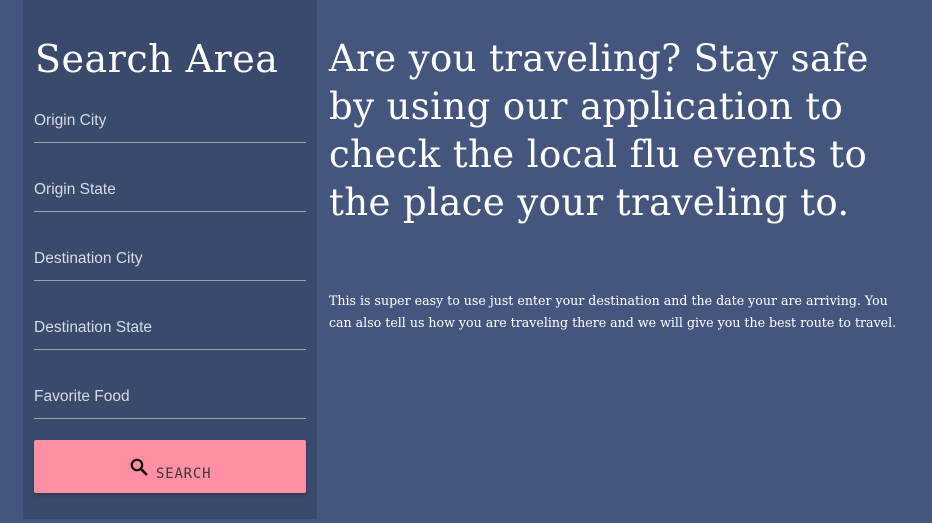  Describe the element at coordinates (170, 131) in the screenshot. I see `origin-city-field: Origin City` at that location.